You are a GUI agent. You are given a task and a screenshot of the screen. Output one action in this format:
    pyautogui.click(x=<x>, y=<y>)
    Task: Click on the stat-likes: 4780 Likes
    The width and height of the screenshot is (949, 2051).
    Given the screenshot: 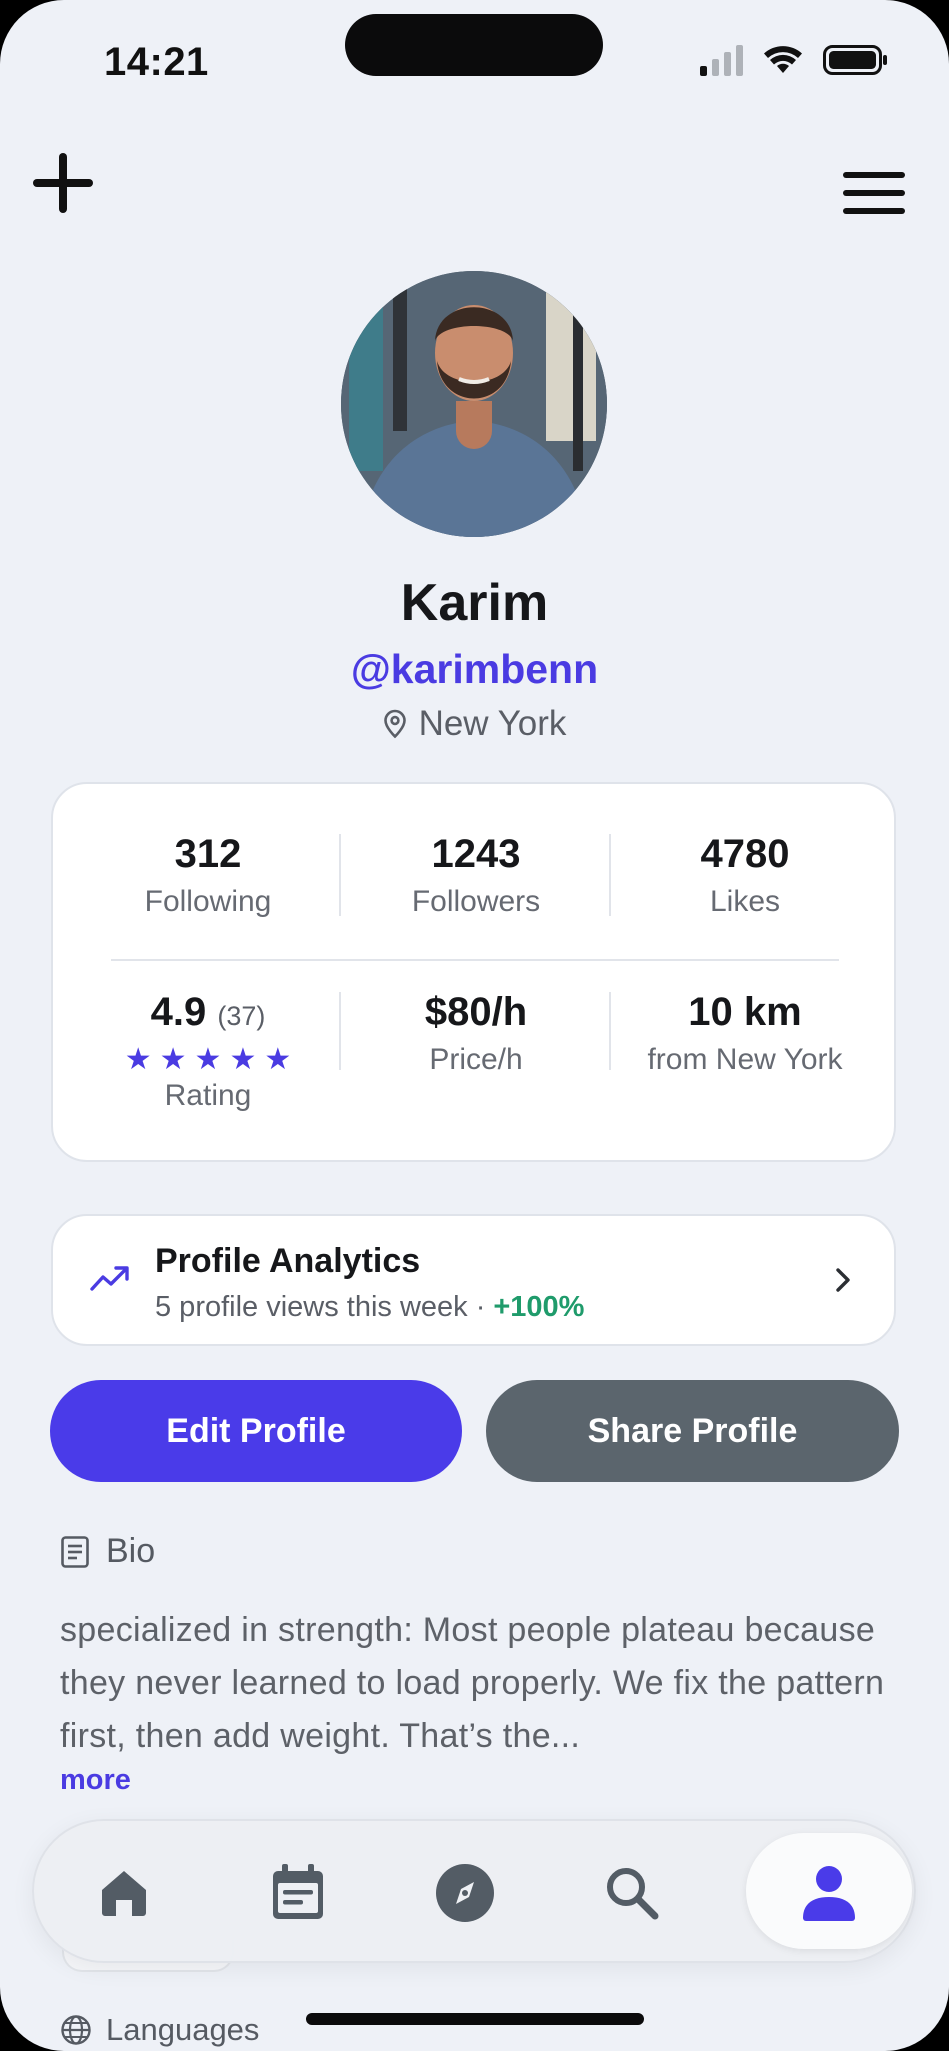 What is the action you would take?
    pyautogui.click(x=745, y=875)
    